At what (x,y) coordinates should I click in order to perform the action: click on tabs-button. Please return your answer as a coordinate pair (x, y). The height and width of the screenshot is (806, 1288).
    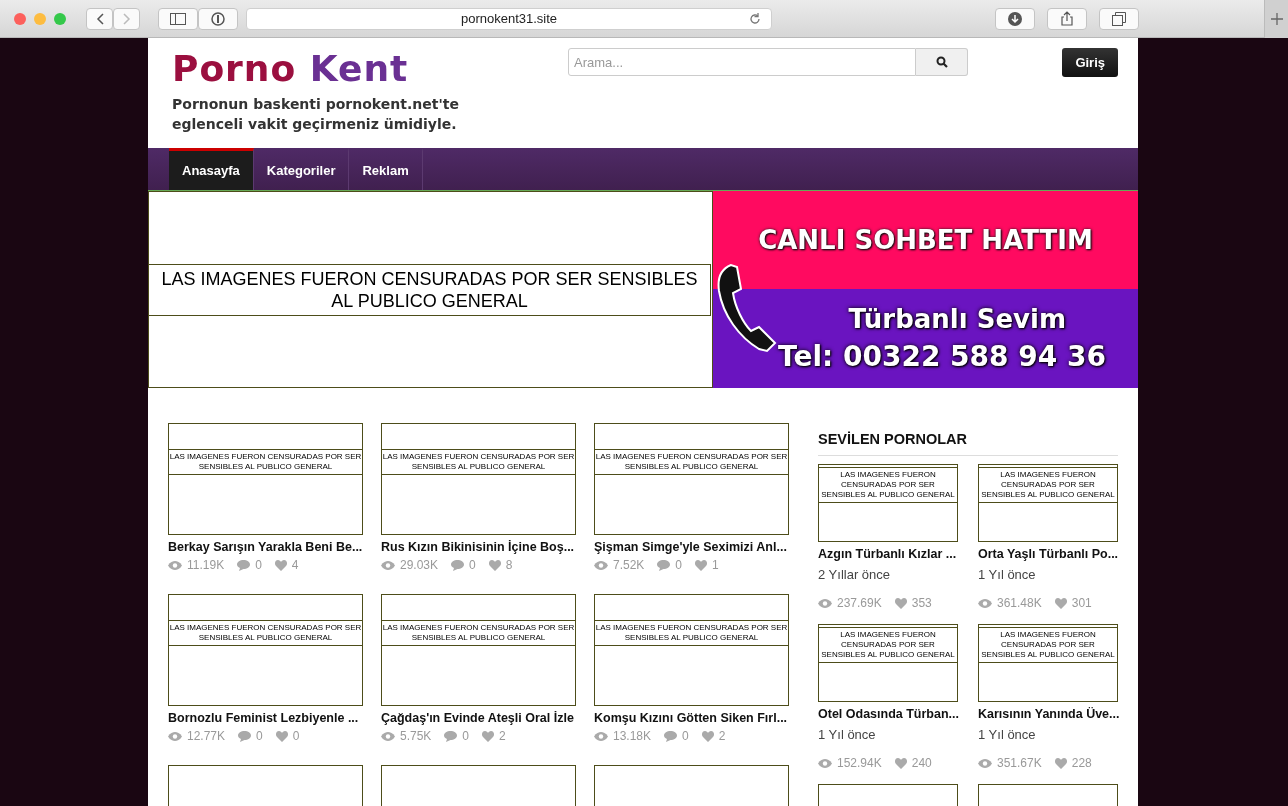
    Looking at the image, I should click on (1119, 18).